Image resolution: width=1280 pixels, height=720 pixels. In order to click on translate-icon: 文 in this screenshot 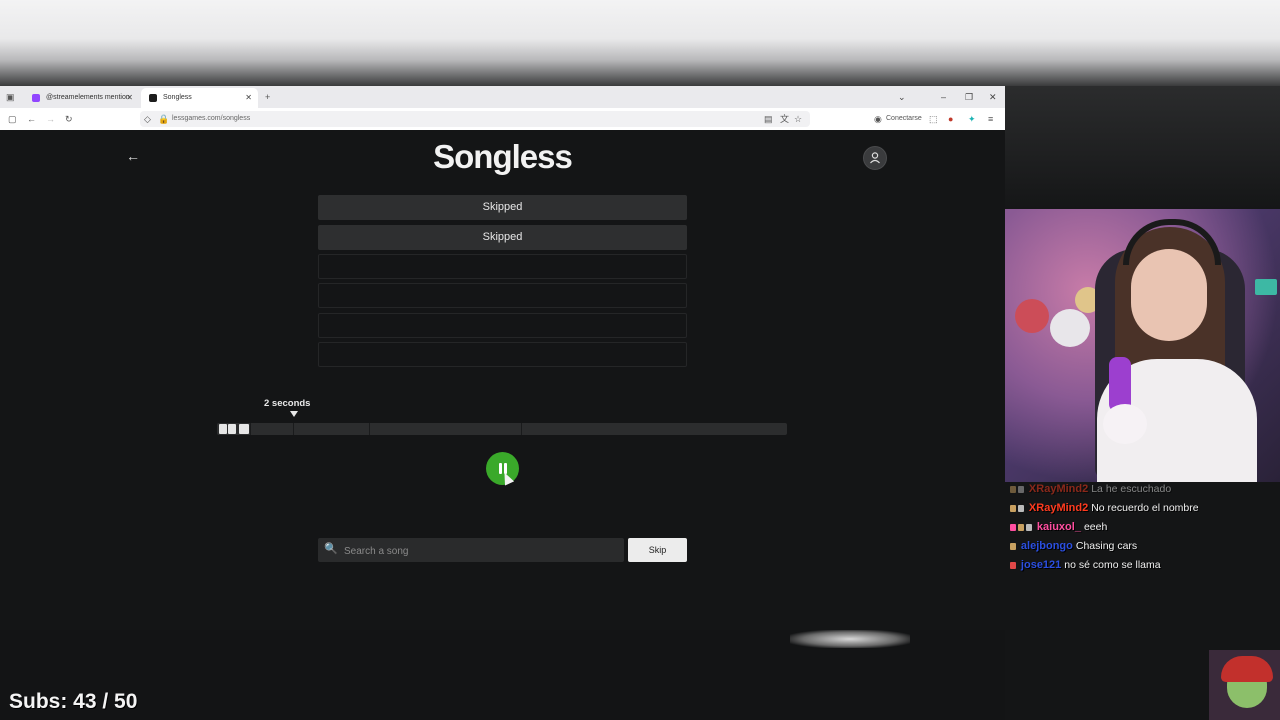, I will do `click(784, 119)`.